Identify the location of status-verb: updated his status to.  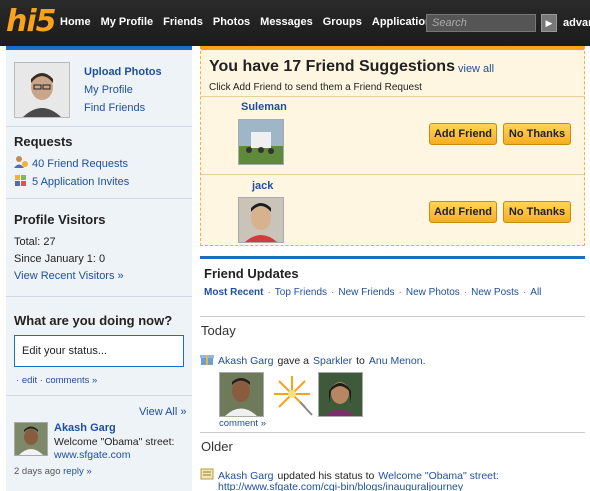
(326, 475).